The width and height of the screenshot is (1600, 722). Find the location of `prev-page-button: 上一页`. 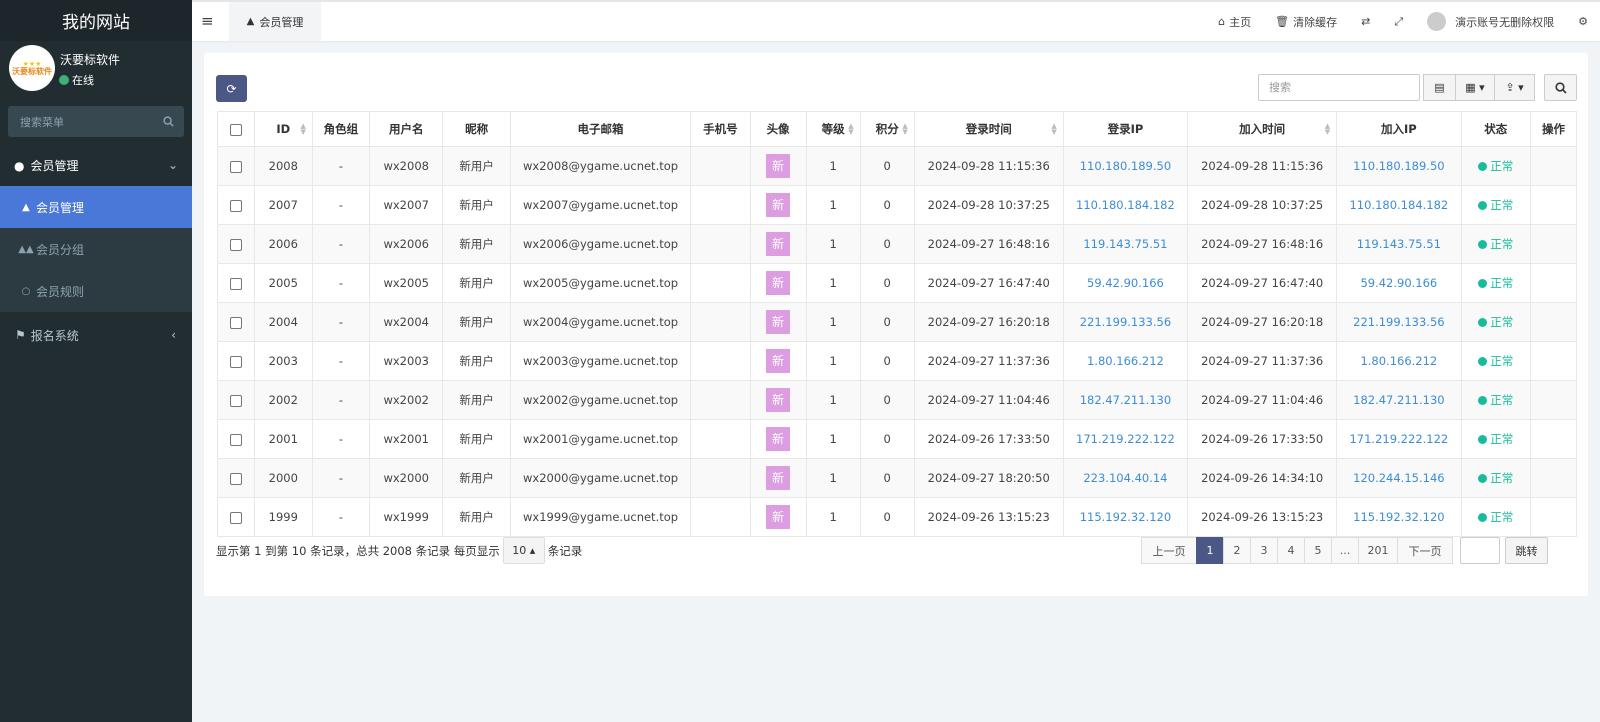

prev-page-button: 上一页 is located at coordinates (1169, 550).